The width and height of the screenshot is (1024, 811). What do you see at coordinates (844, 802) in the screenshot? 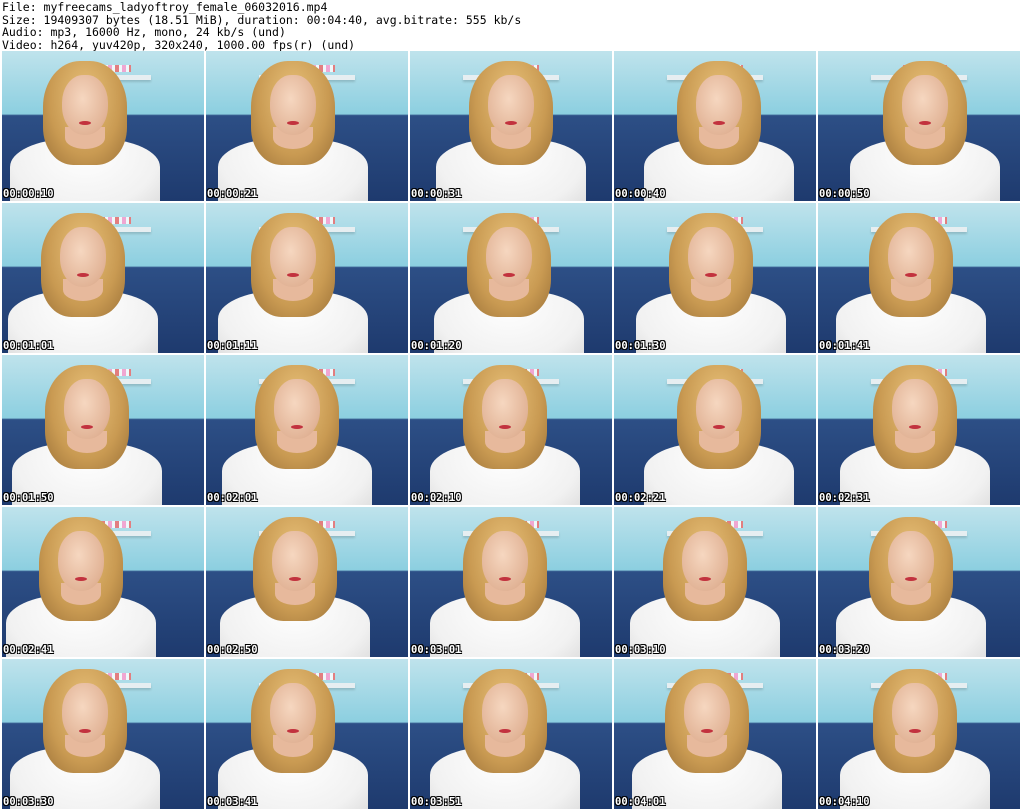
I see `frame-timestamp: 00:04:10` at bounding box center [844, 802].